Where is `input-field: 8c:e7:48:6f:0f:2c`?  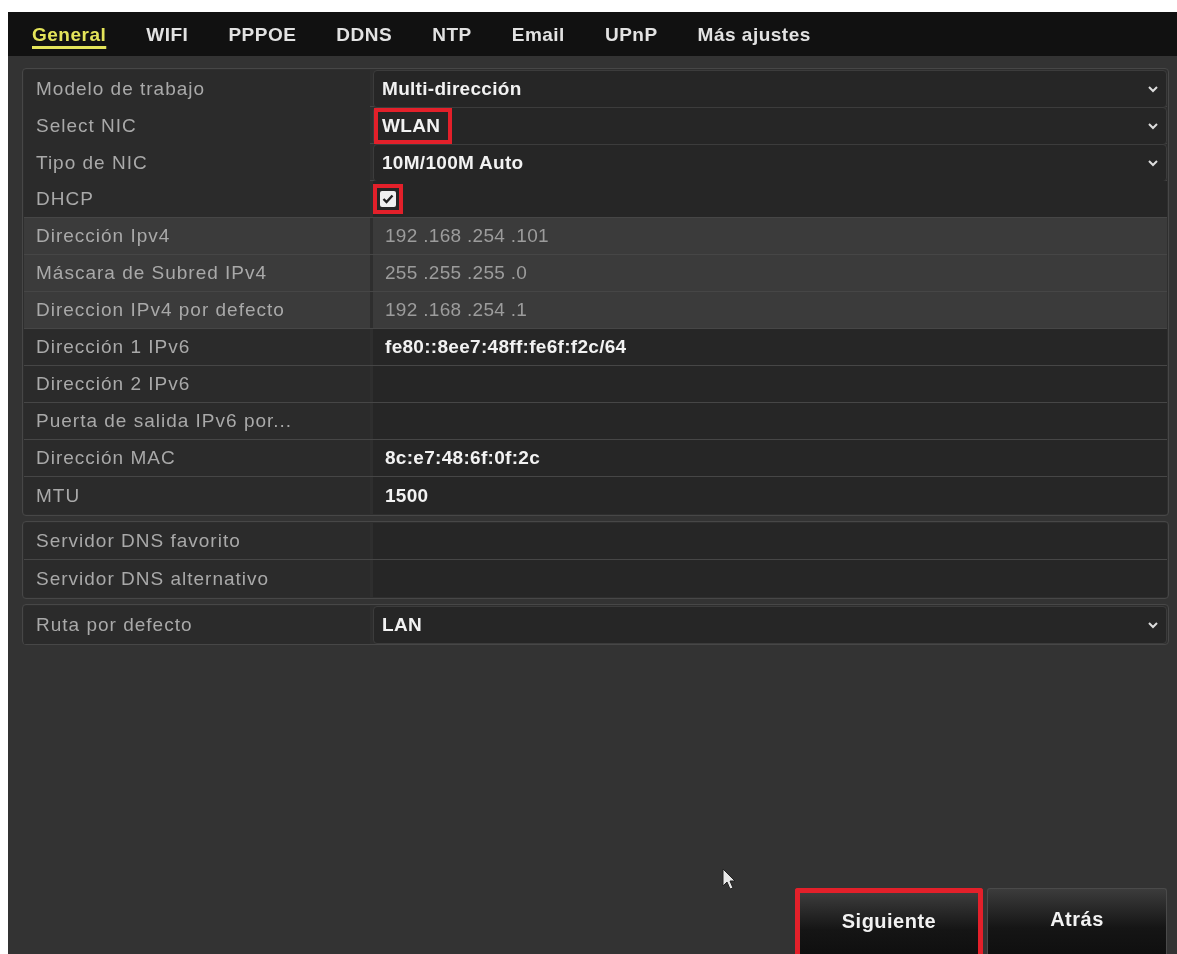 input-field: 8c:e7:48:6f:0f:2c is located at coordinates (770, 458).